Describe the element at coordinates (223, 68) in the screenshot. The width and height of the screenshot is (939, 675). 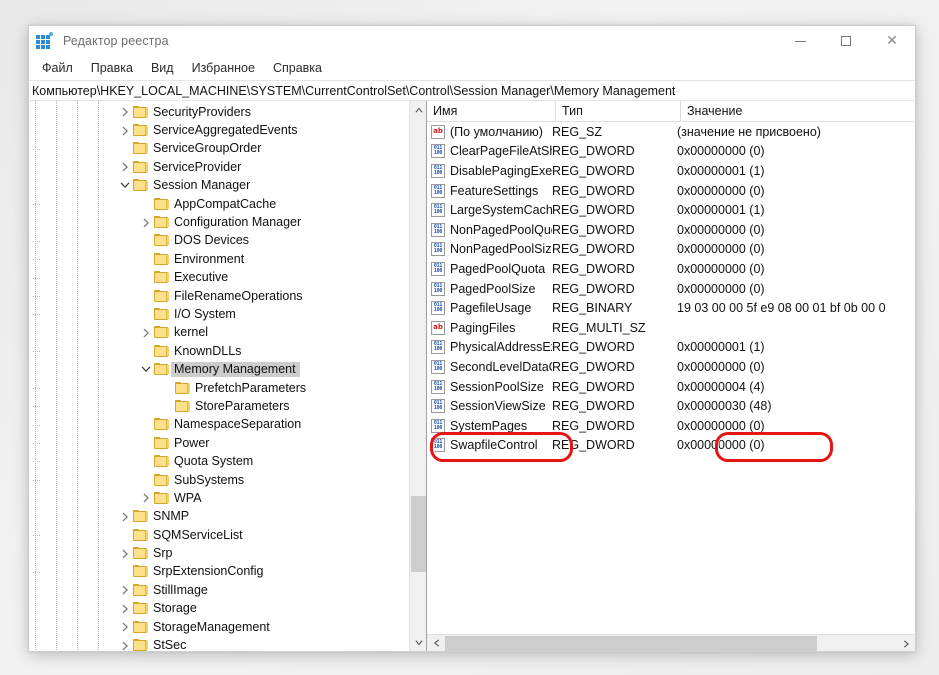
I see `menu-item-favorites: Избранное` at that location.